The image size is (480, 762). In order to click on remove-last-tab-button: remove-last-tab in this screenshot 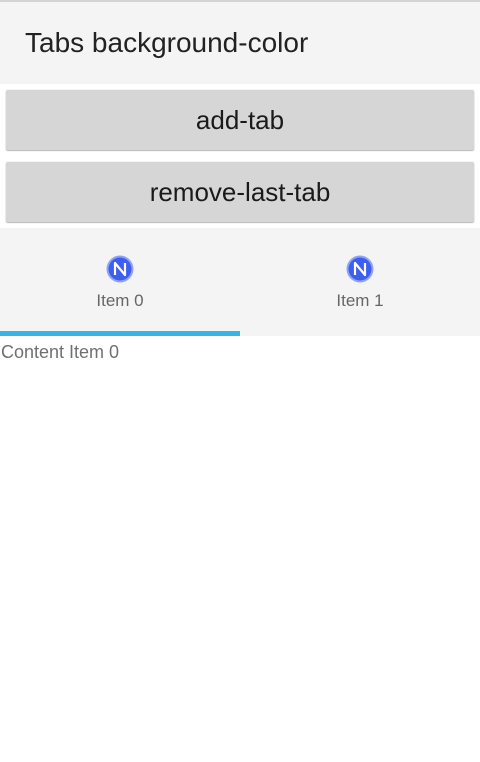, I will do `click(240, 192)`.